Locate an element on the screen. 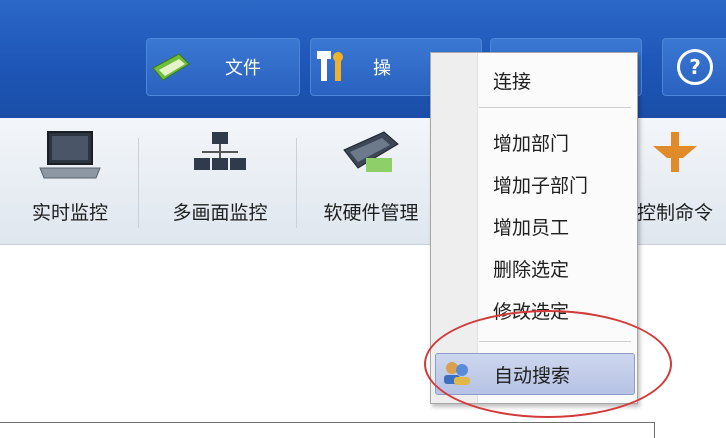 The width and height of the screenshot is (726, 438). file-menu-label: 文件 is located at coordinates (243, 68).